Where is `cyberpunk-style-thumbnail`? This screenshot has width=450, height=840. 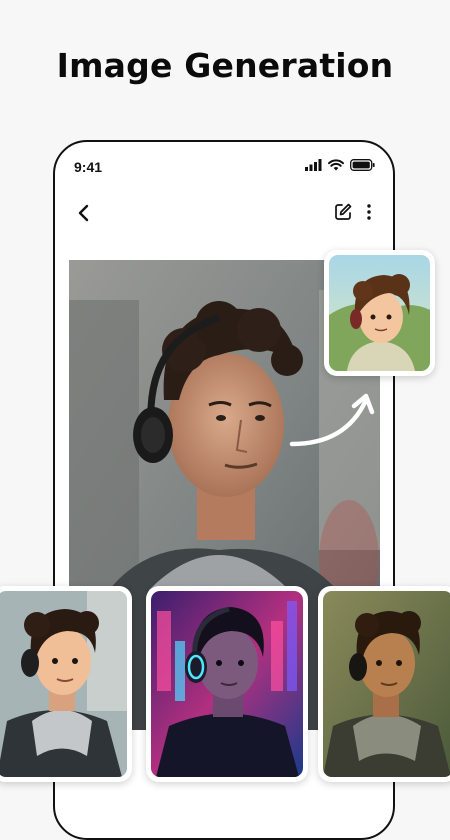 cyberpunk-style-thumbnail is located at coordinates (227, 684).